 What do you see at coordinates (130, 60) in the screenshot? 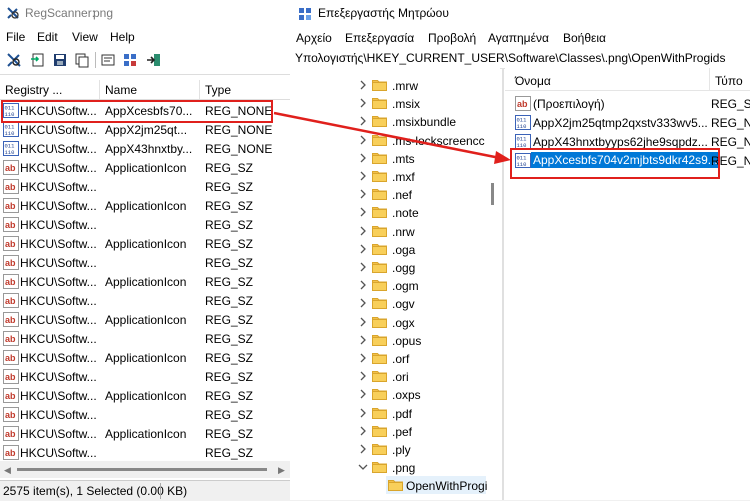
I see `regedit-open-icon` at bounding box center [130, 60].